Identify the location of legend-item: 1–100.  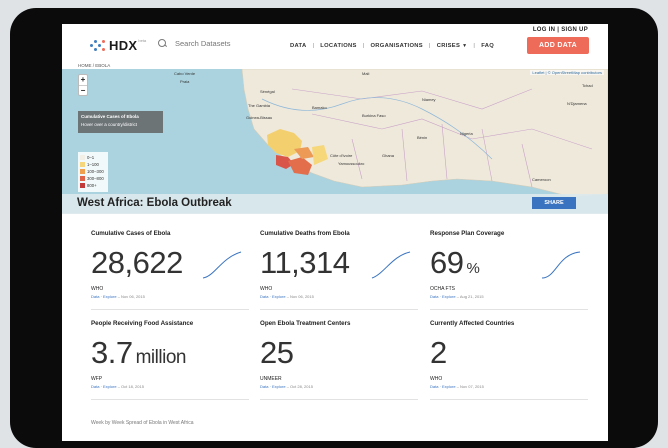
(93, 164).